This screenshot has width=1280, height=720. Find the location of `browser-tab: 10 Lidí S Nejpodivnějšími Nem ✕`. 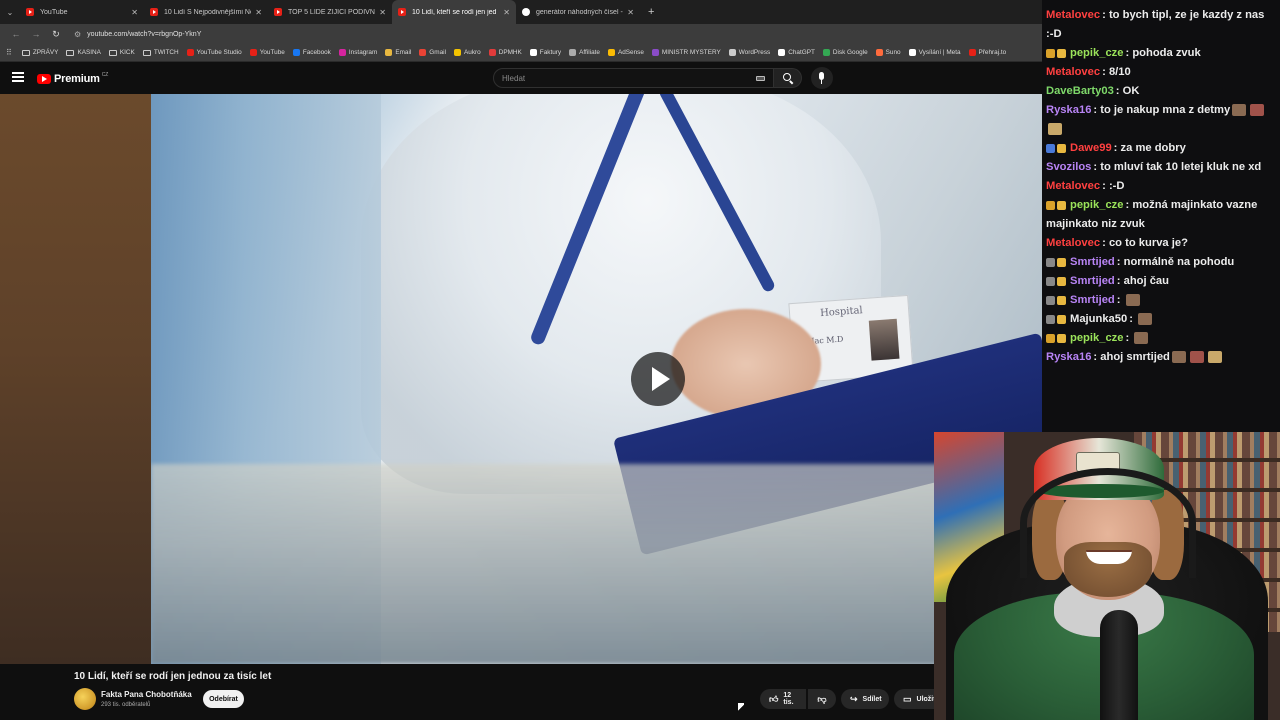

browser-tab: 10 Lidí S Nejpodivnějšími Nem ✕ is located at coordinates (206, 12).